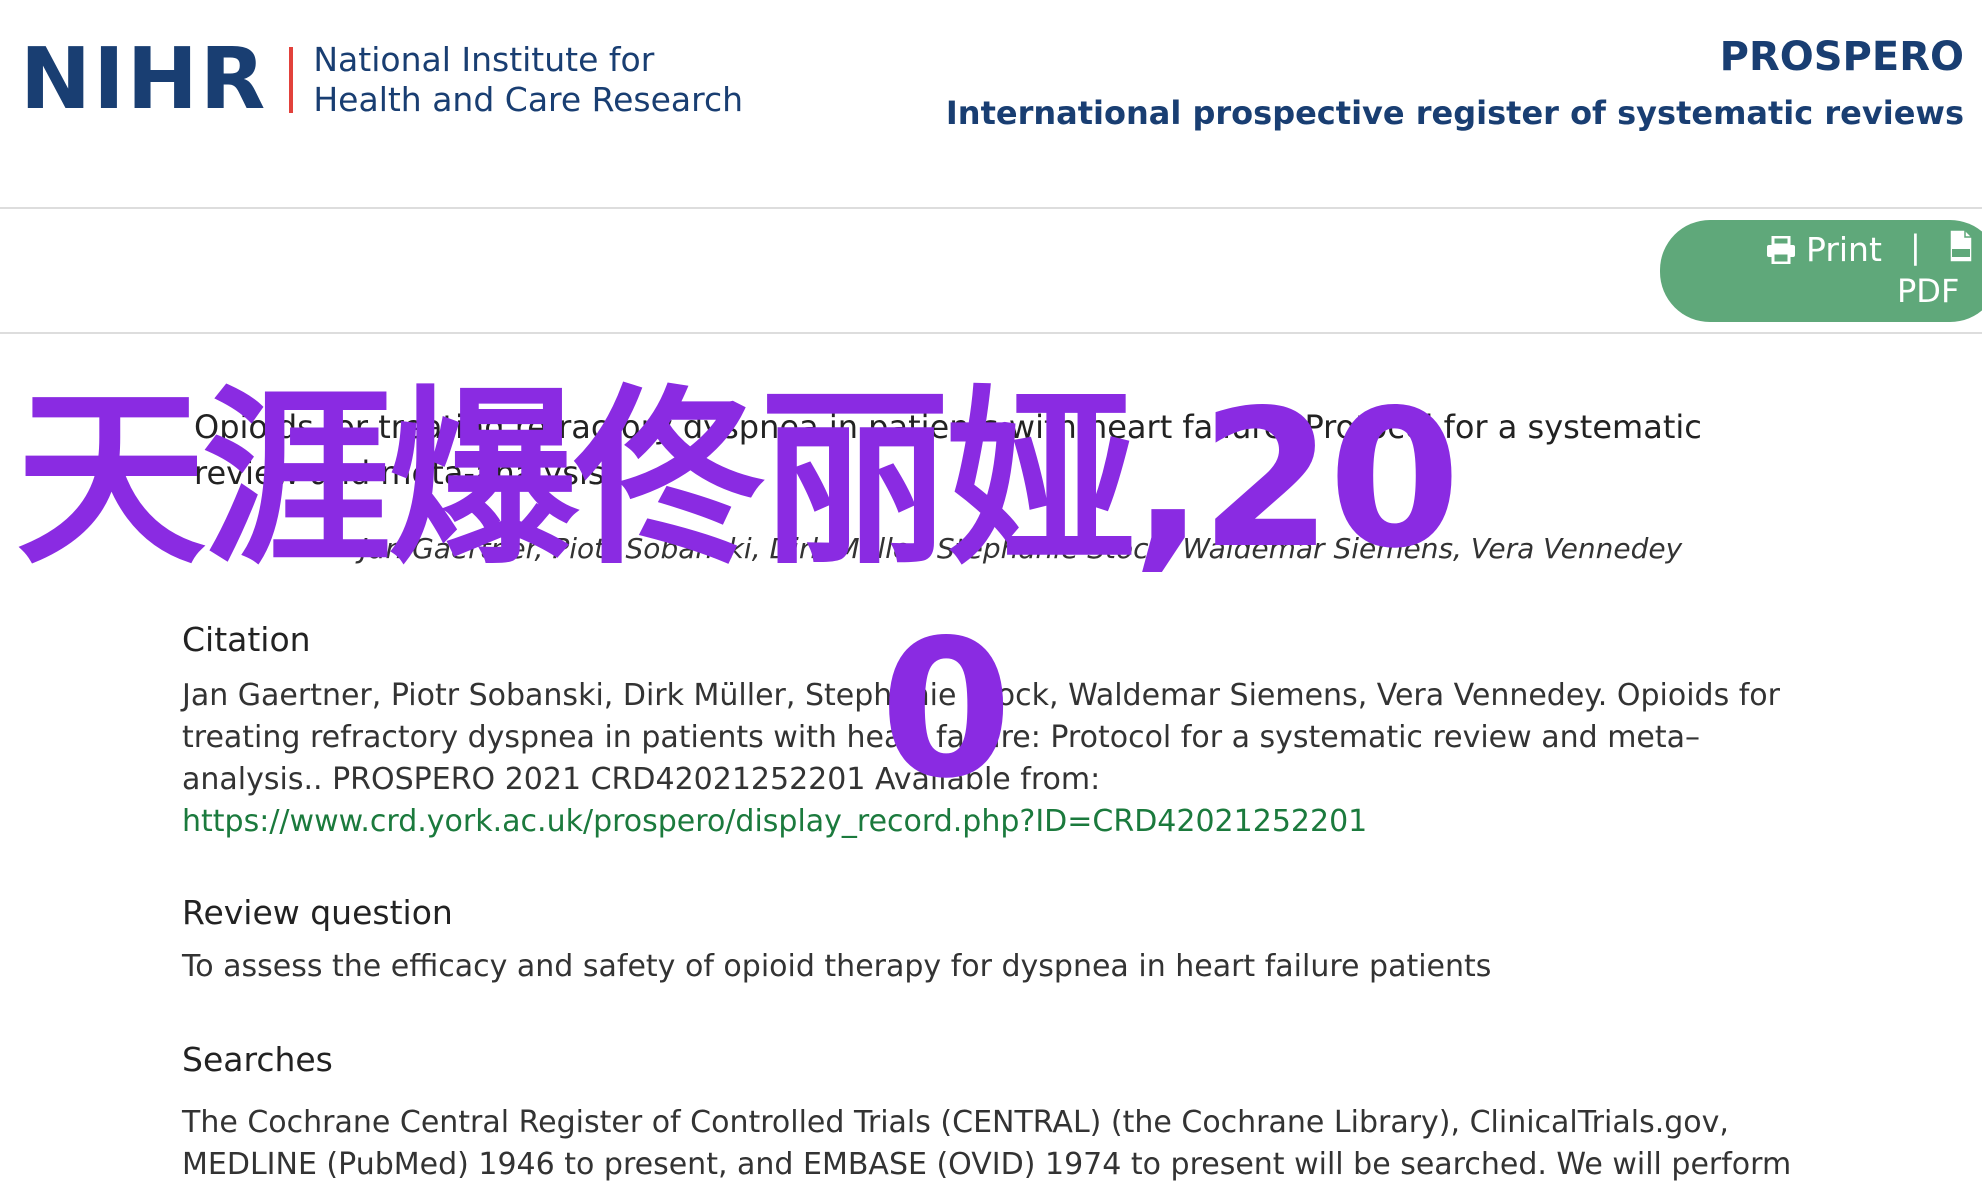  What do you see at coordinates (991, 333) in the screenshot?
I see `toolbar-divider` at bounding box center [991, 333].